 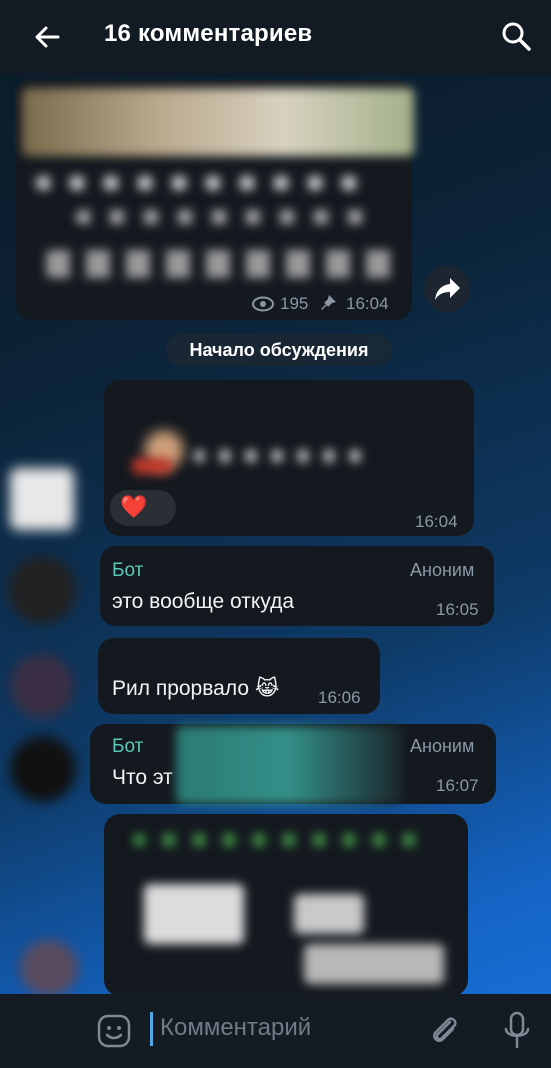 I want to click on message-time: 16:07, so click(x=457, y=785).